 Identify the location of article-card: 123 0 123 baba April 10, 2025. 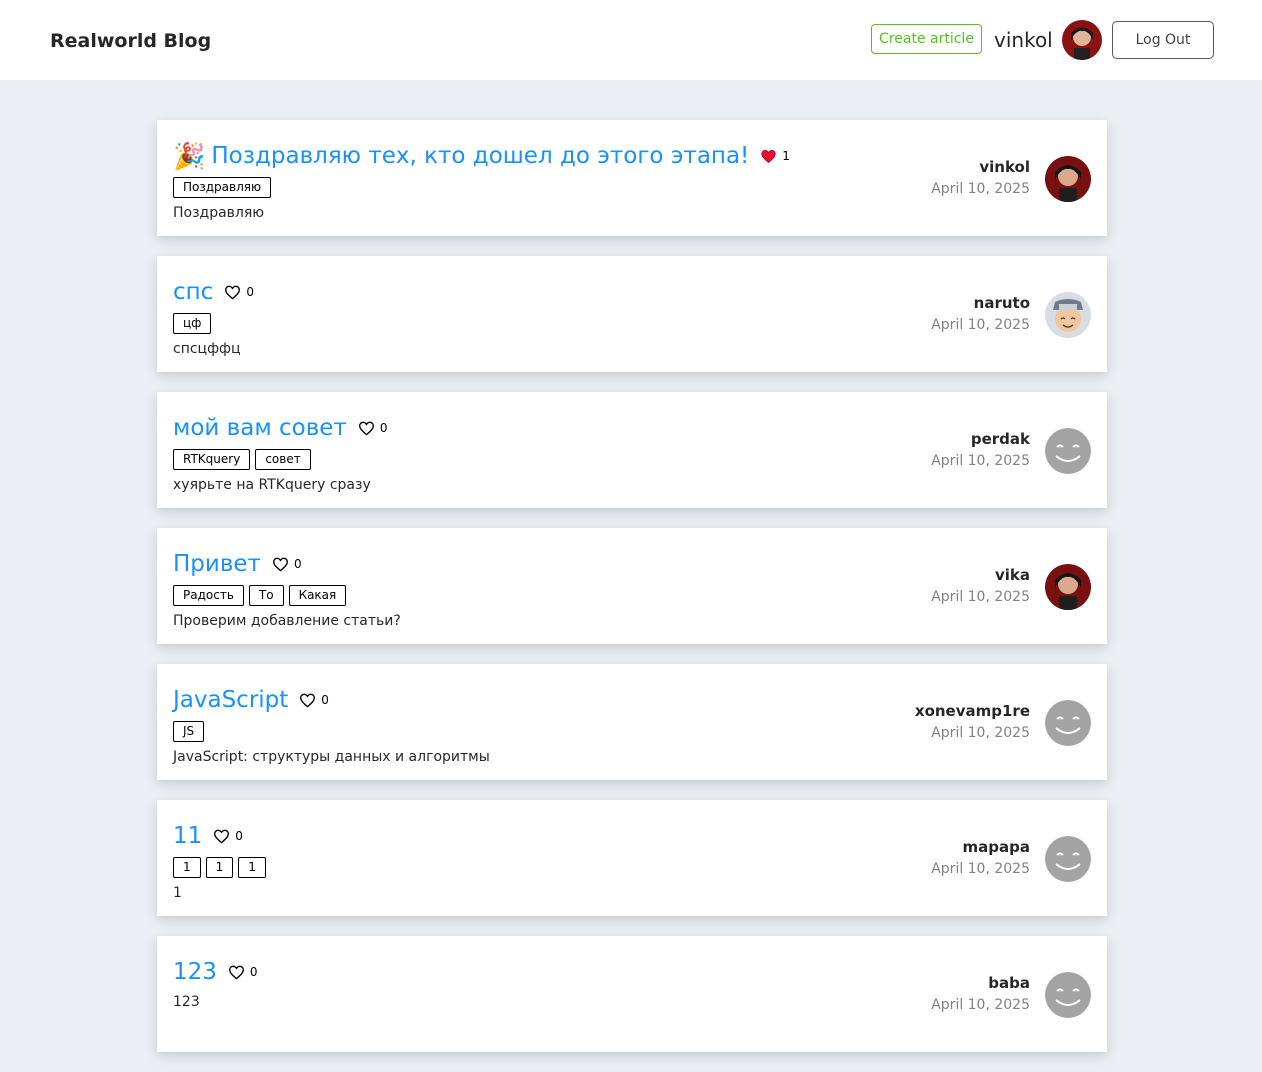
(632, 994).